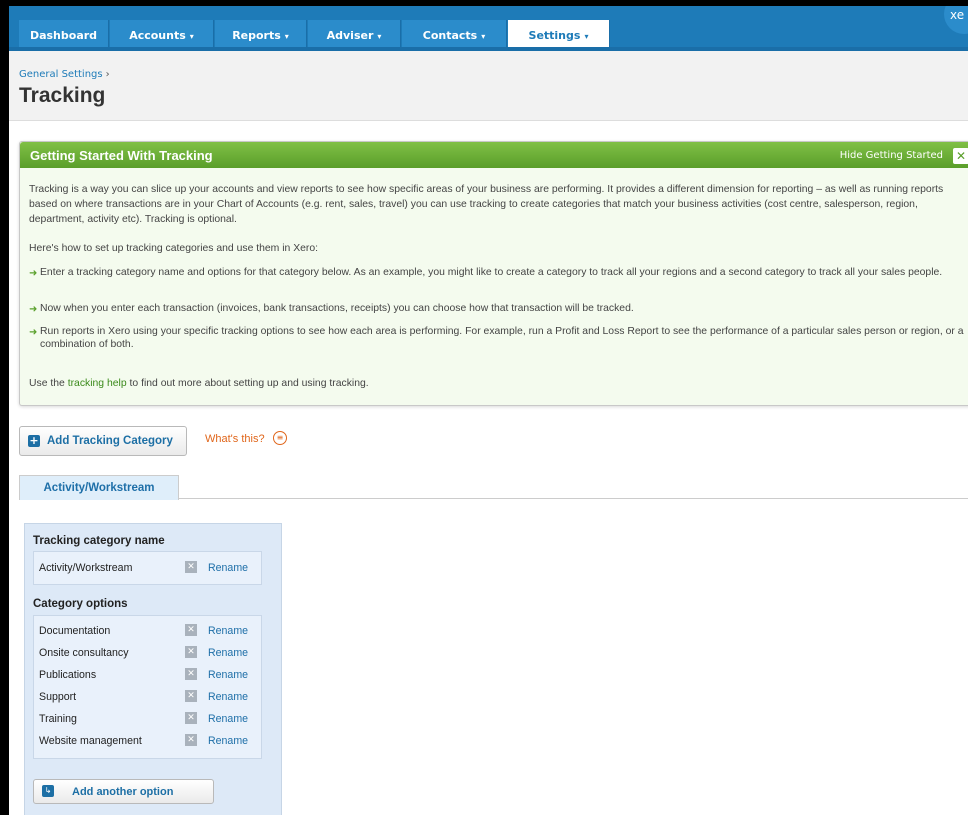 The image size is (968, 815). What do you see at coordinates (256, 35) in the screenshot?
I see `nav-tab-label: Reports` at bounding box center [256, 35].